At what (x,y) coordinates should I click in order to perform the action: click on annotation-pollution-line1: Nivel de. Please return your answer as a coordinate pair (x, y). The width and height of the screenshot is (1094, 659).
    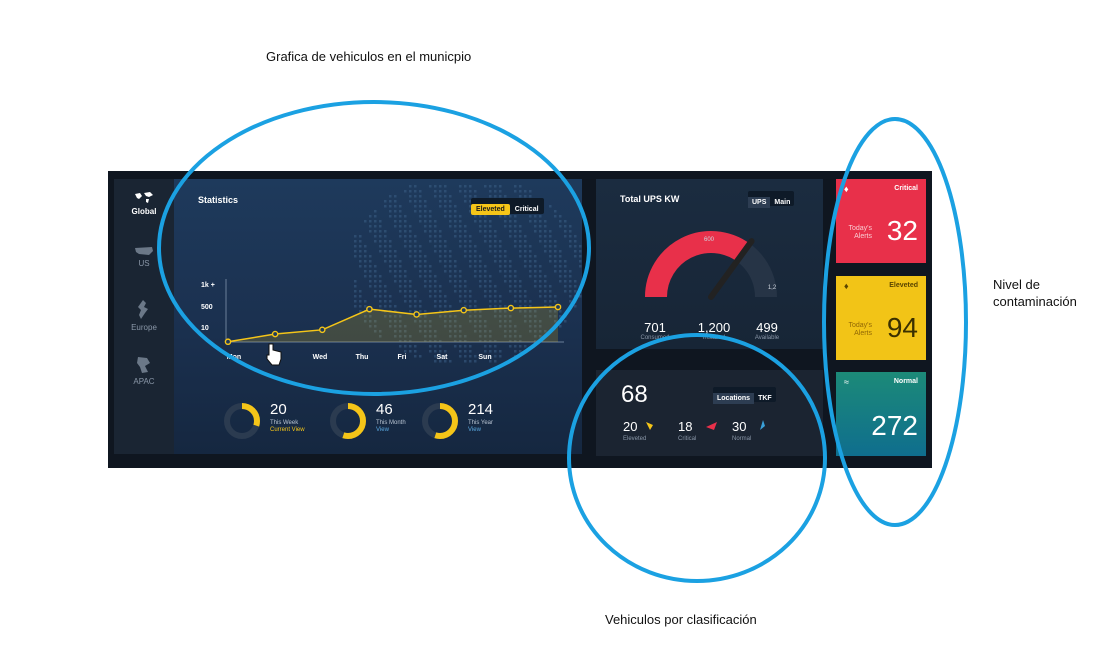
    Looking at the image, I should click on (1016, 284).